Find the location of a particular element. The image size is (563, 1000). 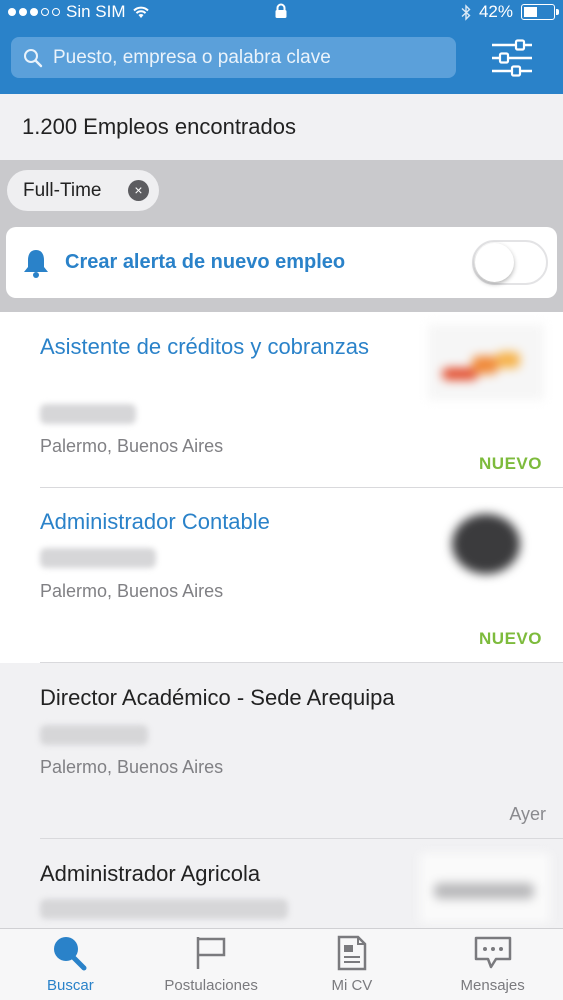

tab-label: Buscar is located at coordinates (70, 985).